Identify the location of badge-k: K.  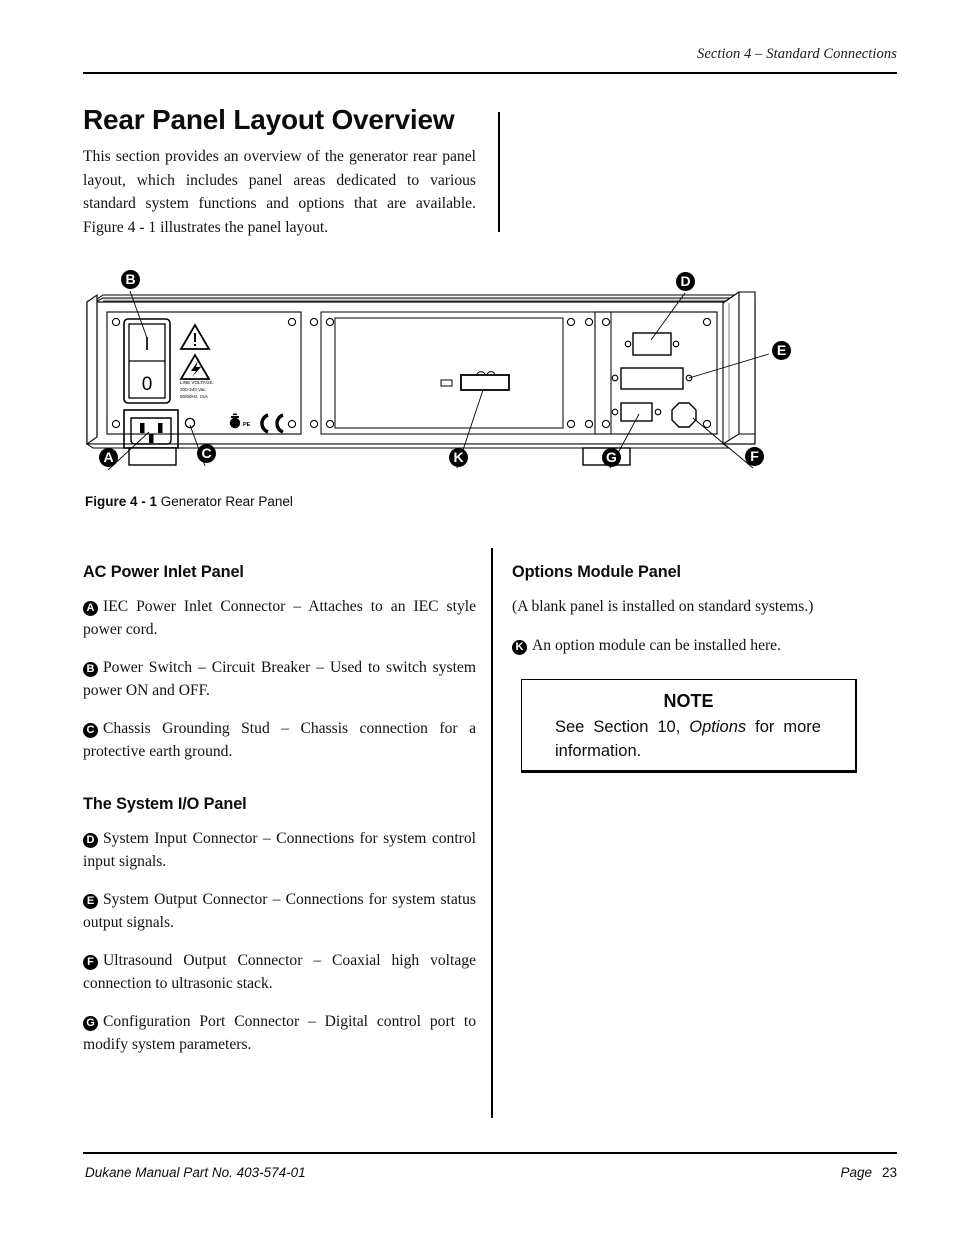
(519, 647).